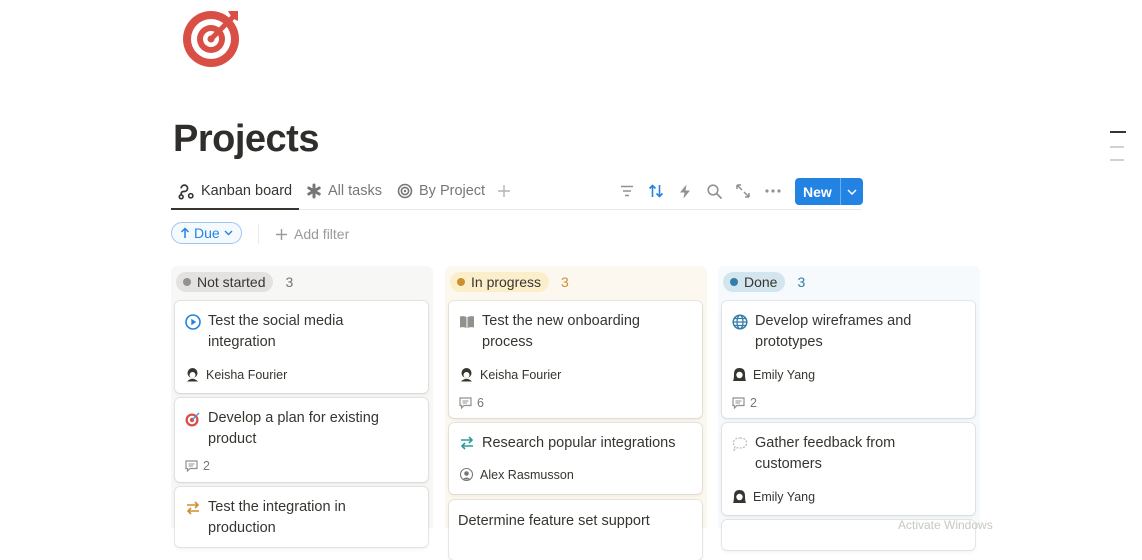 Image resolution: width=1142 pixels, height=560 pixels. I want to click on new-button-label: New, so click(817, 191).